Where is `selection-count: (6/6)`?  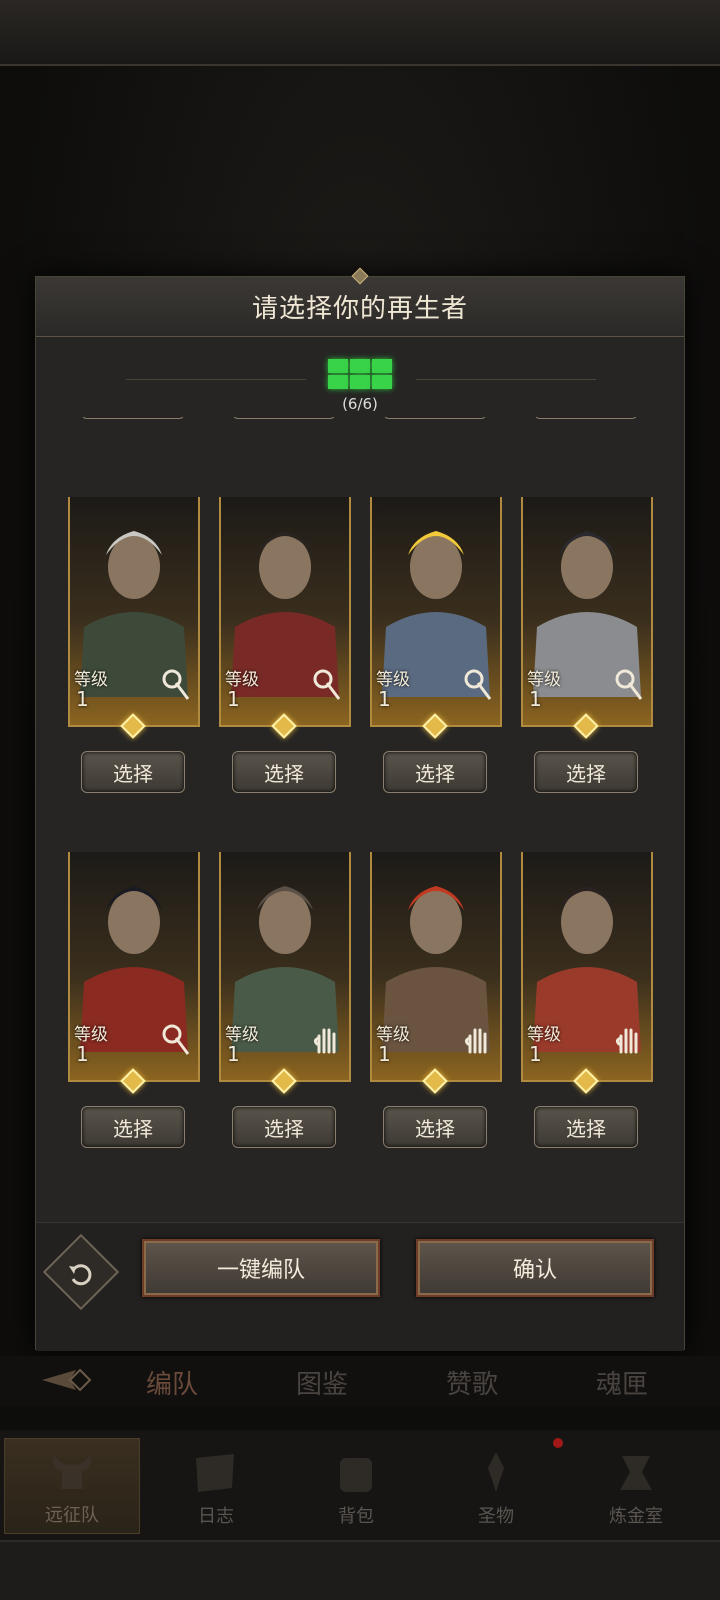
selection-count: (6/6) is located at coordinates (360, 404).